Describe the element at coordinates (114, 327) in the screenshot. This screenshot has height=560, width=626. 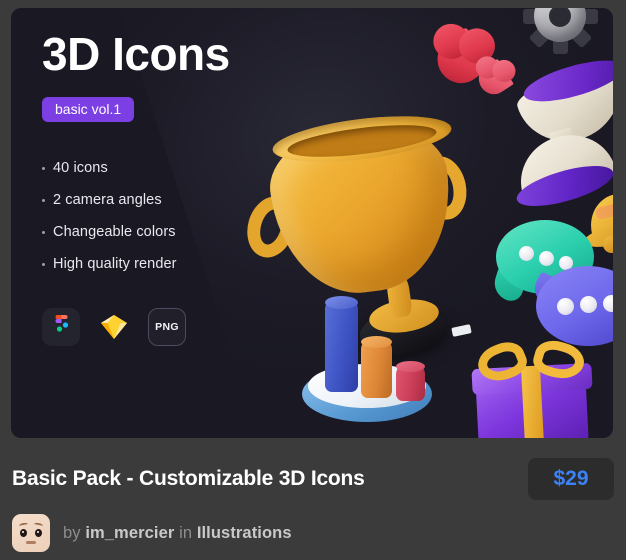
I see `sketch-icon` at that location.